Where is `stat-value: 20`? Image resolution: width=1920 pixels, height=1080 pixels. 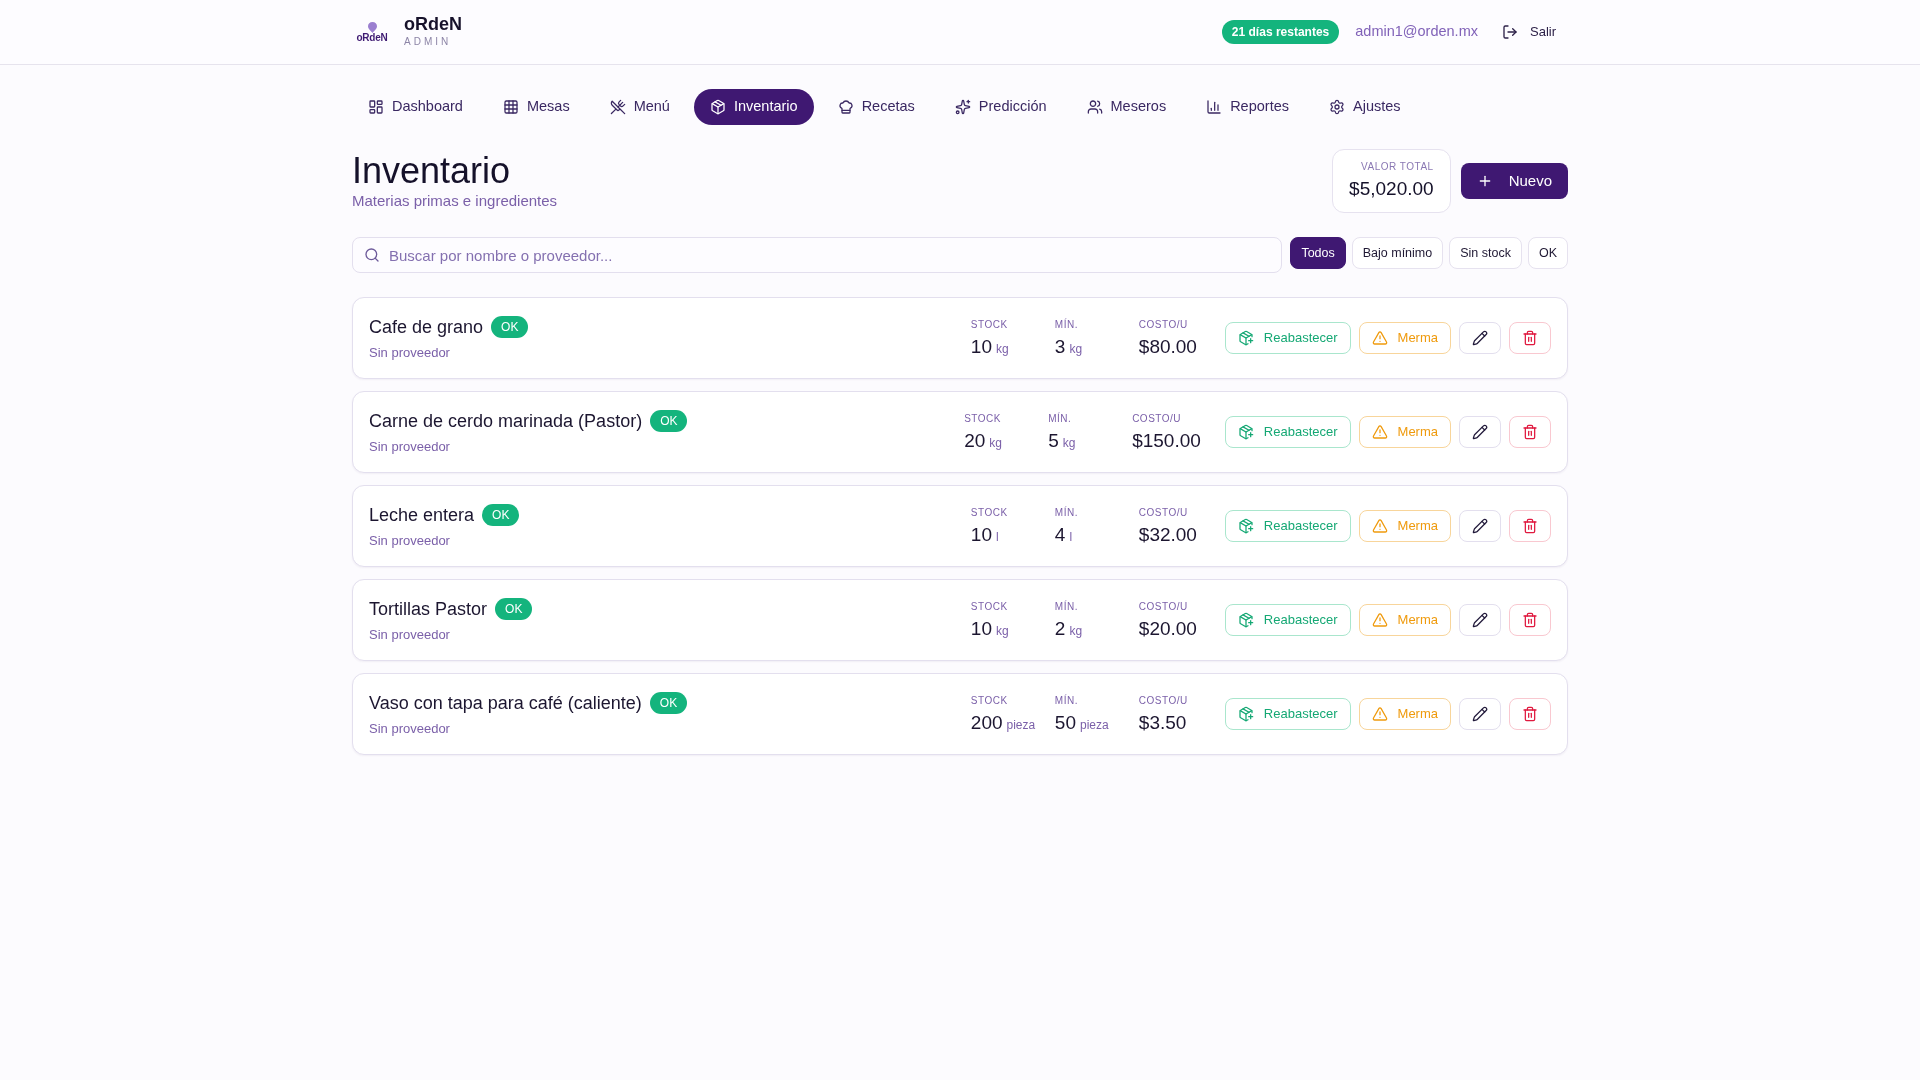 stat-value: 20 is located at coordinates (975, 441).